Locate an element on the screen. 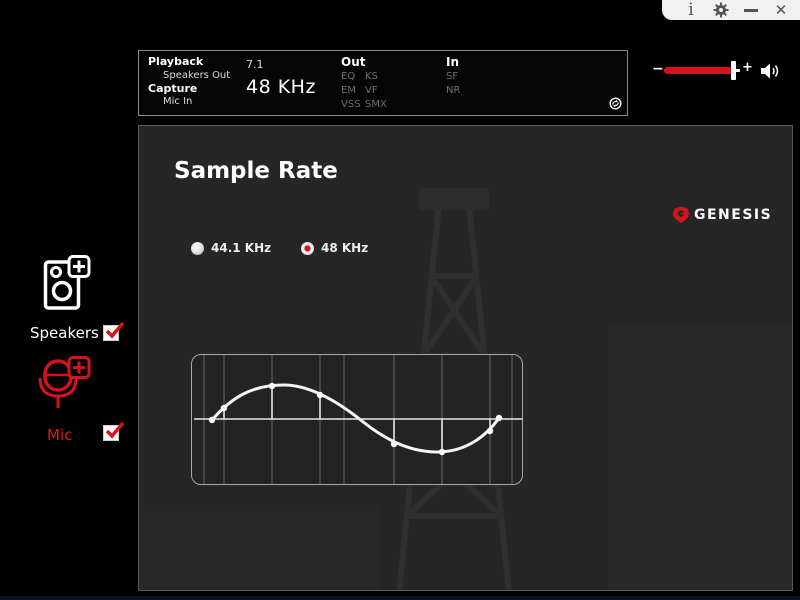 The width and height of the screenshot is (800, 600). info-icon: i is located at coordinates (691, 10).